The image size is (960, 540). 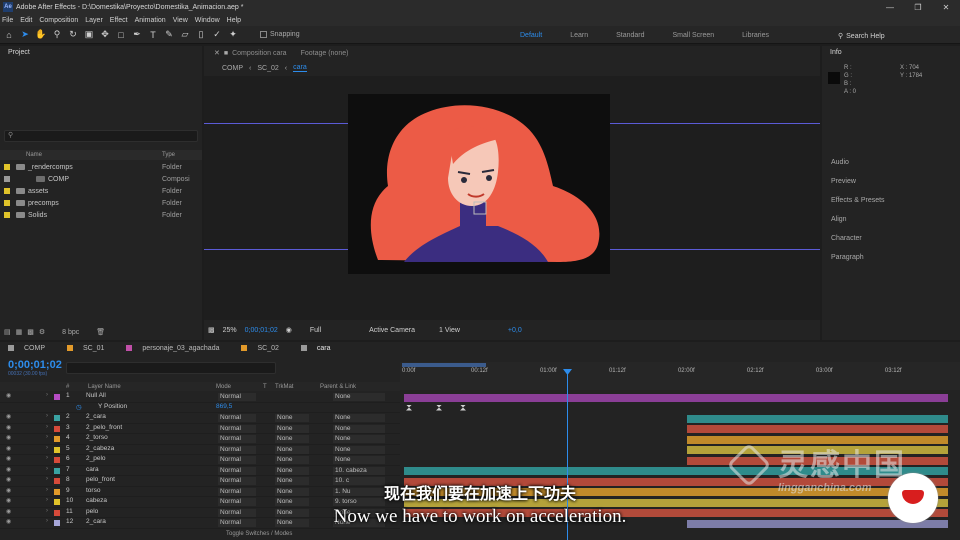 I want to click on layer-row: ◉ › 1 Null All Normal None, so click(x=200, y=397).